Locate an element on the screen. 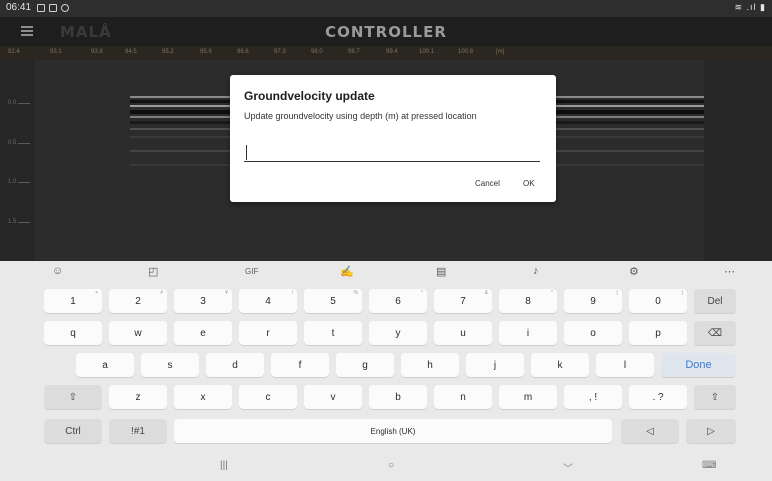 This screenshot has height=481, width=772. depth-label: 0.0 is located at coordinates (12, 103).